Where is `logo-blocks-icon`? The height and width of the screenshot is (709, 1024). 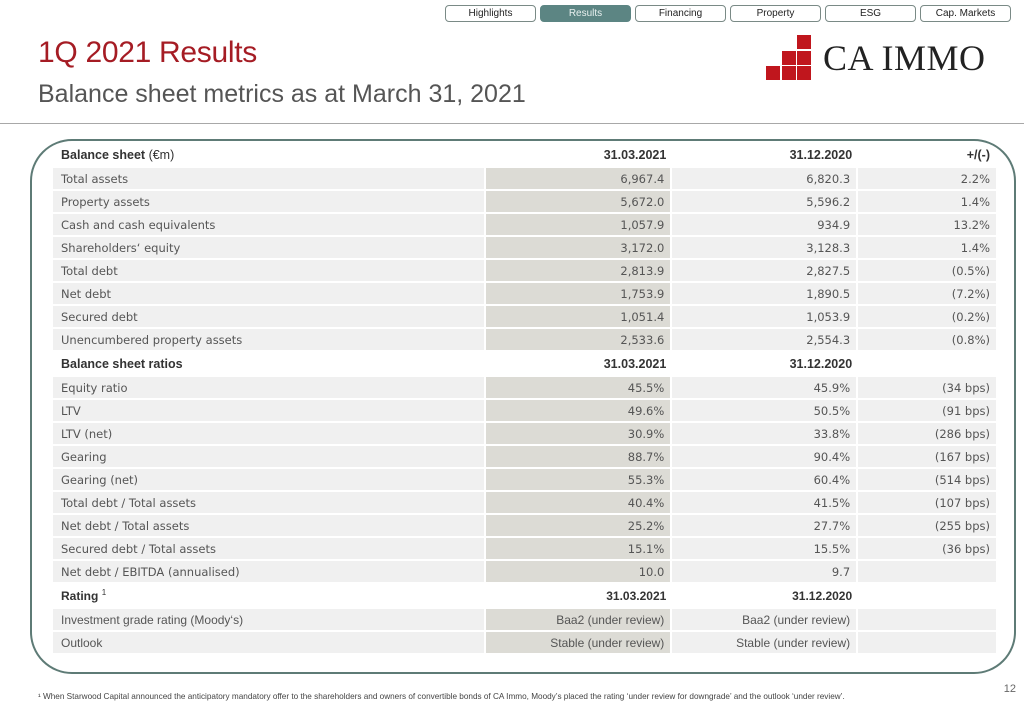 logo-blocks-icon is located at coordinates (788, 57).